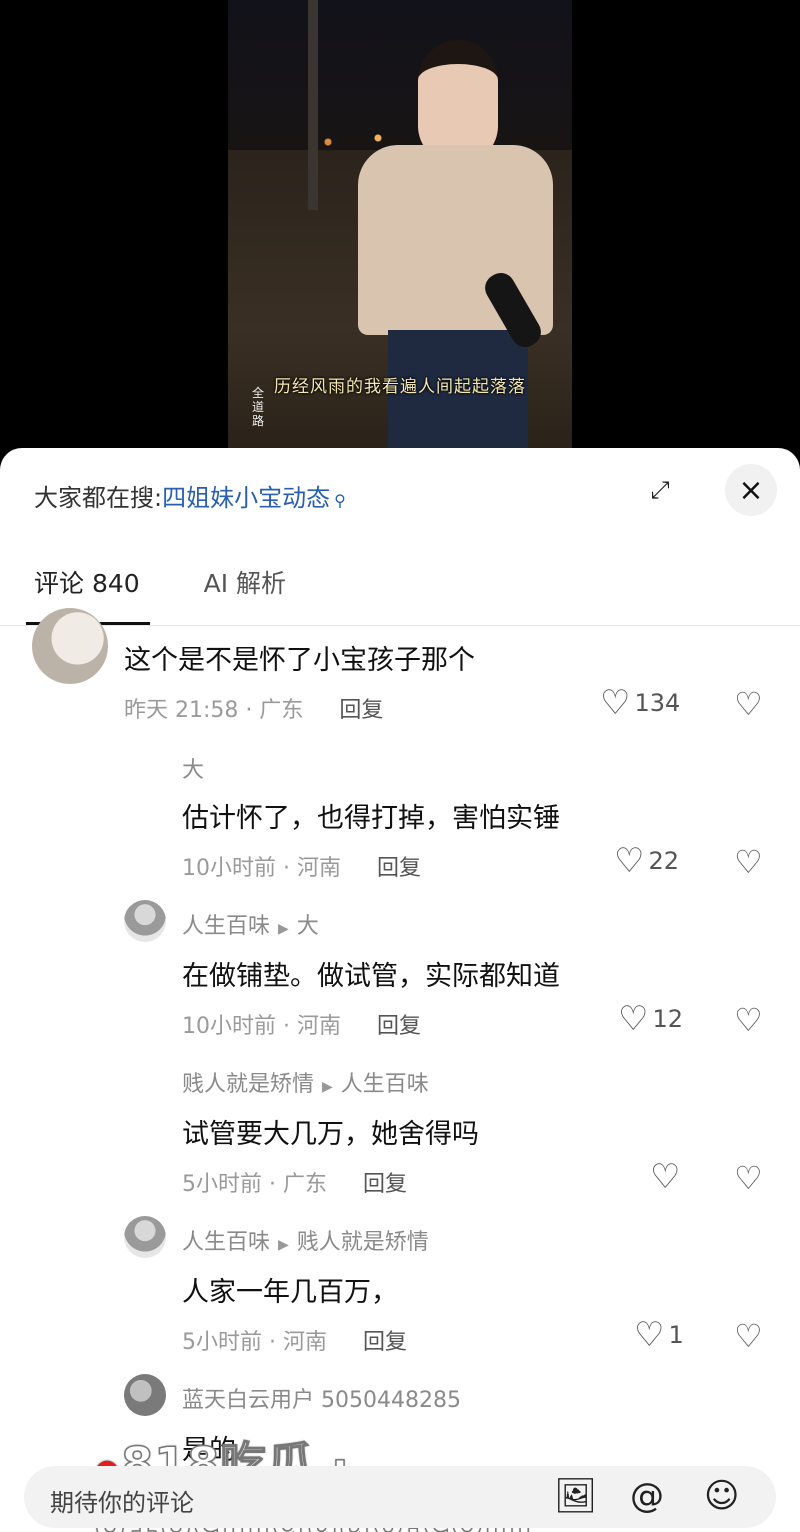 The height and width of the screenshot is (1532, 800). Describe the element at coordinates (363, 1242) in the screenshot. I see `reply-to-author: 贱人就是矫情` at that location.